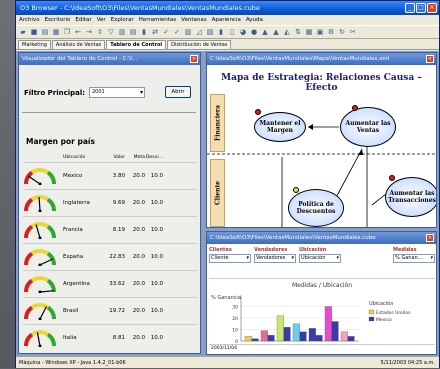 The height and width of the screenshot is (369, 440). What do you see at coordinates (410, 197) in the screenshot?
I see `objective-aumentar-transacciones: Aumentar las Transacciones` at bounding box center [410, 197].